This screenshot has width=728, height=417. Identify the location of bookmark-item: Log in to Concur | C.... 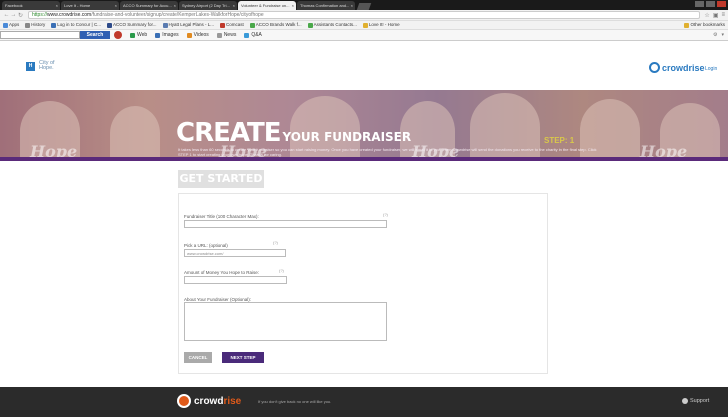
(76, 25).